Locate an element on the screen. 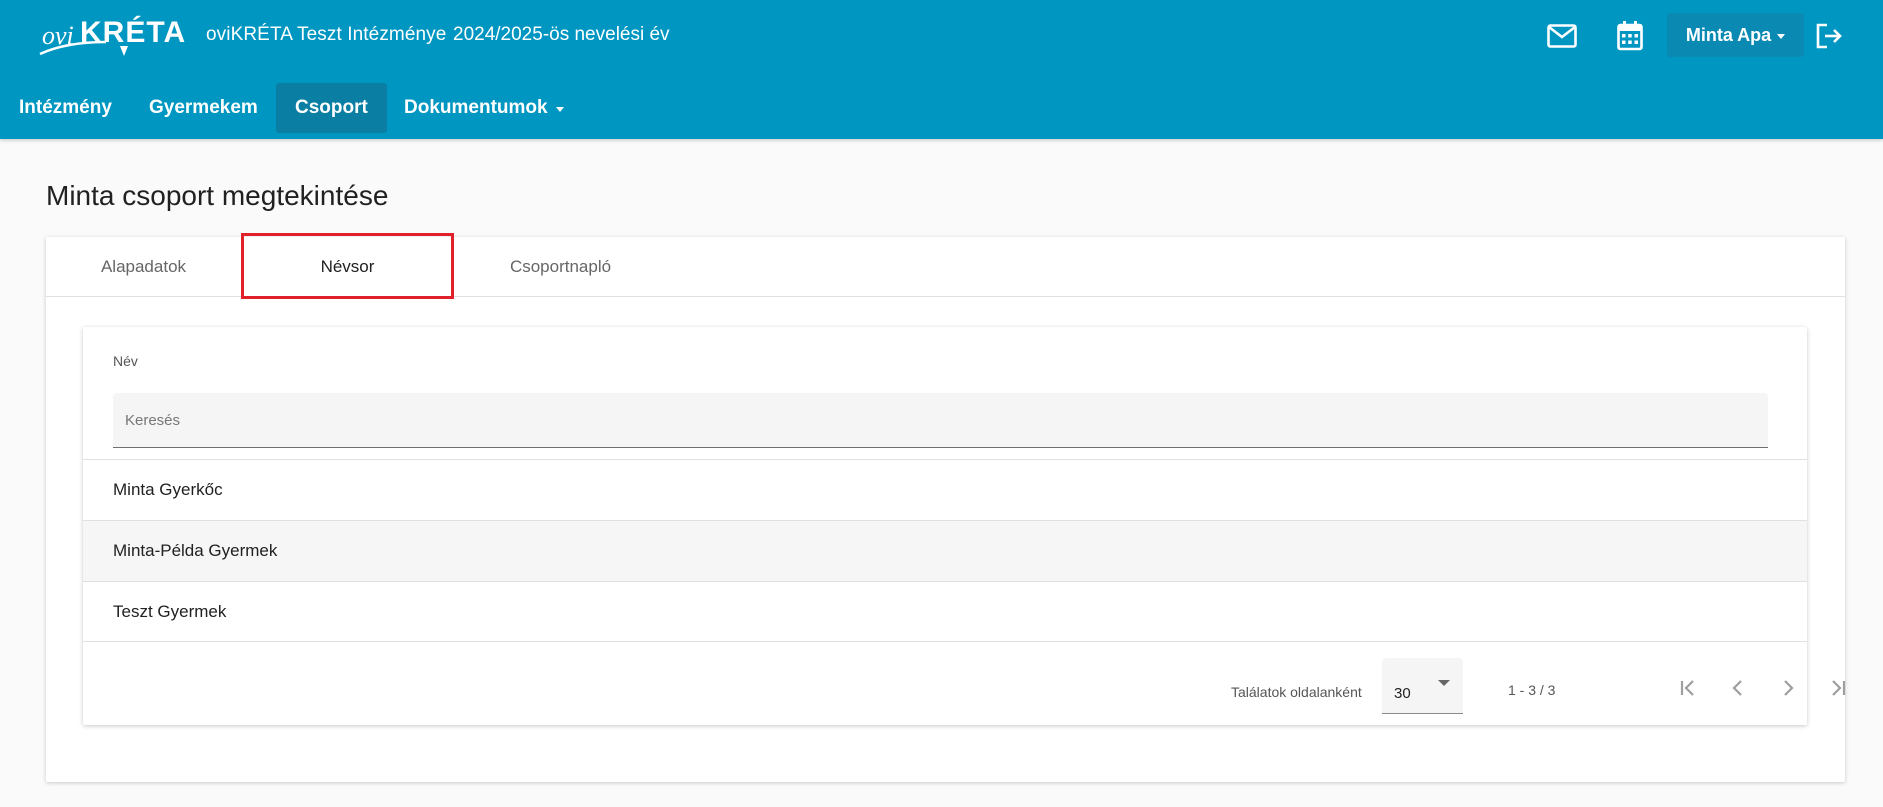  tab-alapadatok: Alapadatok is located at coordinates (143, 267).